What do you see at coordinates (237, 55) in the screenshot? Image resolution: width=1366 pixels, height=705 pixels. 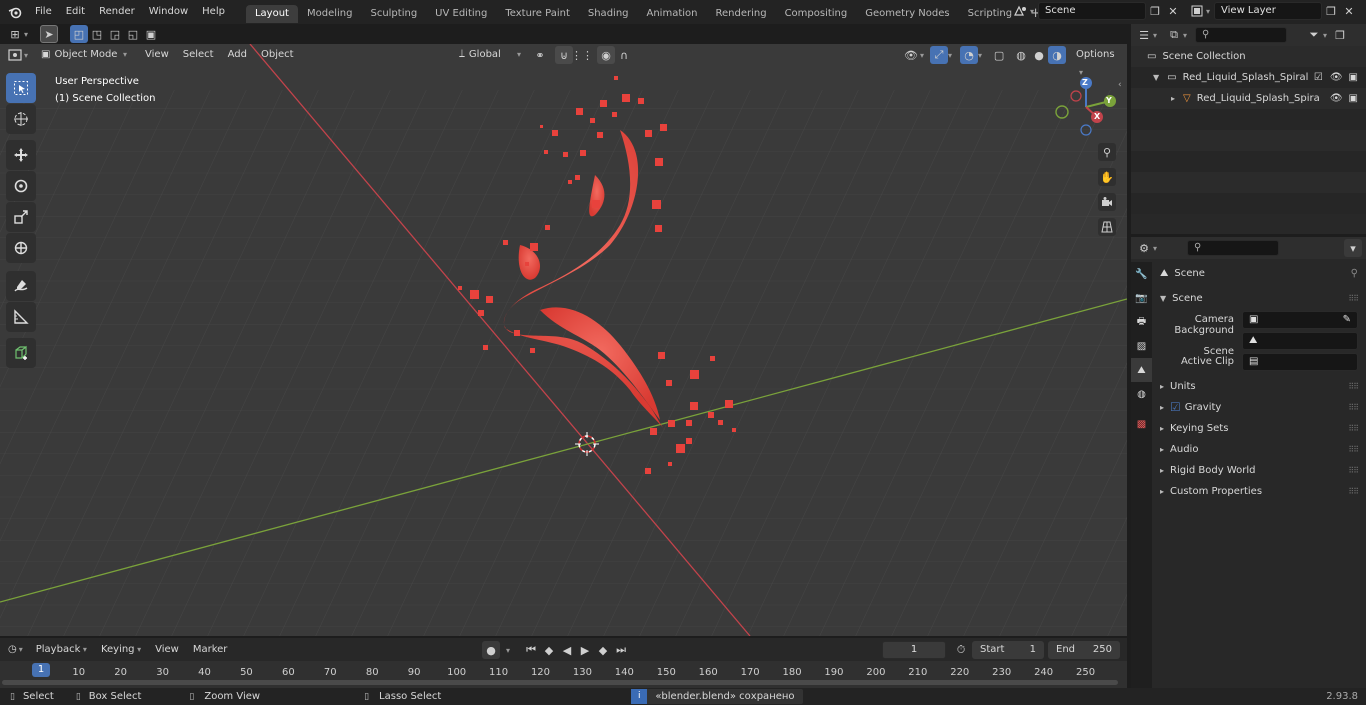 I see `viewport-menu-add: Add` at bounding box center [237, 55].